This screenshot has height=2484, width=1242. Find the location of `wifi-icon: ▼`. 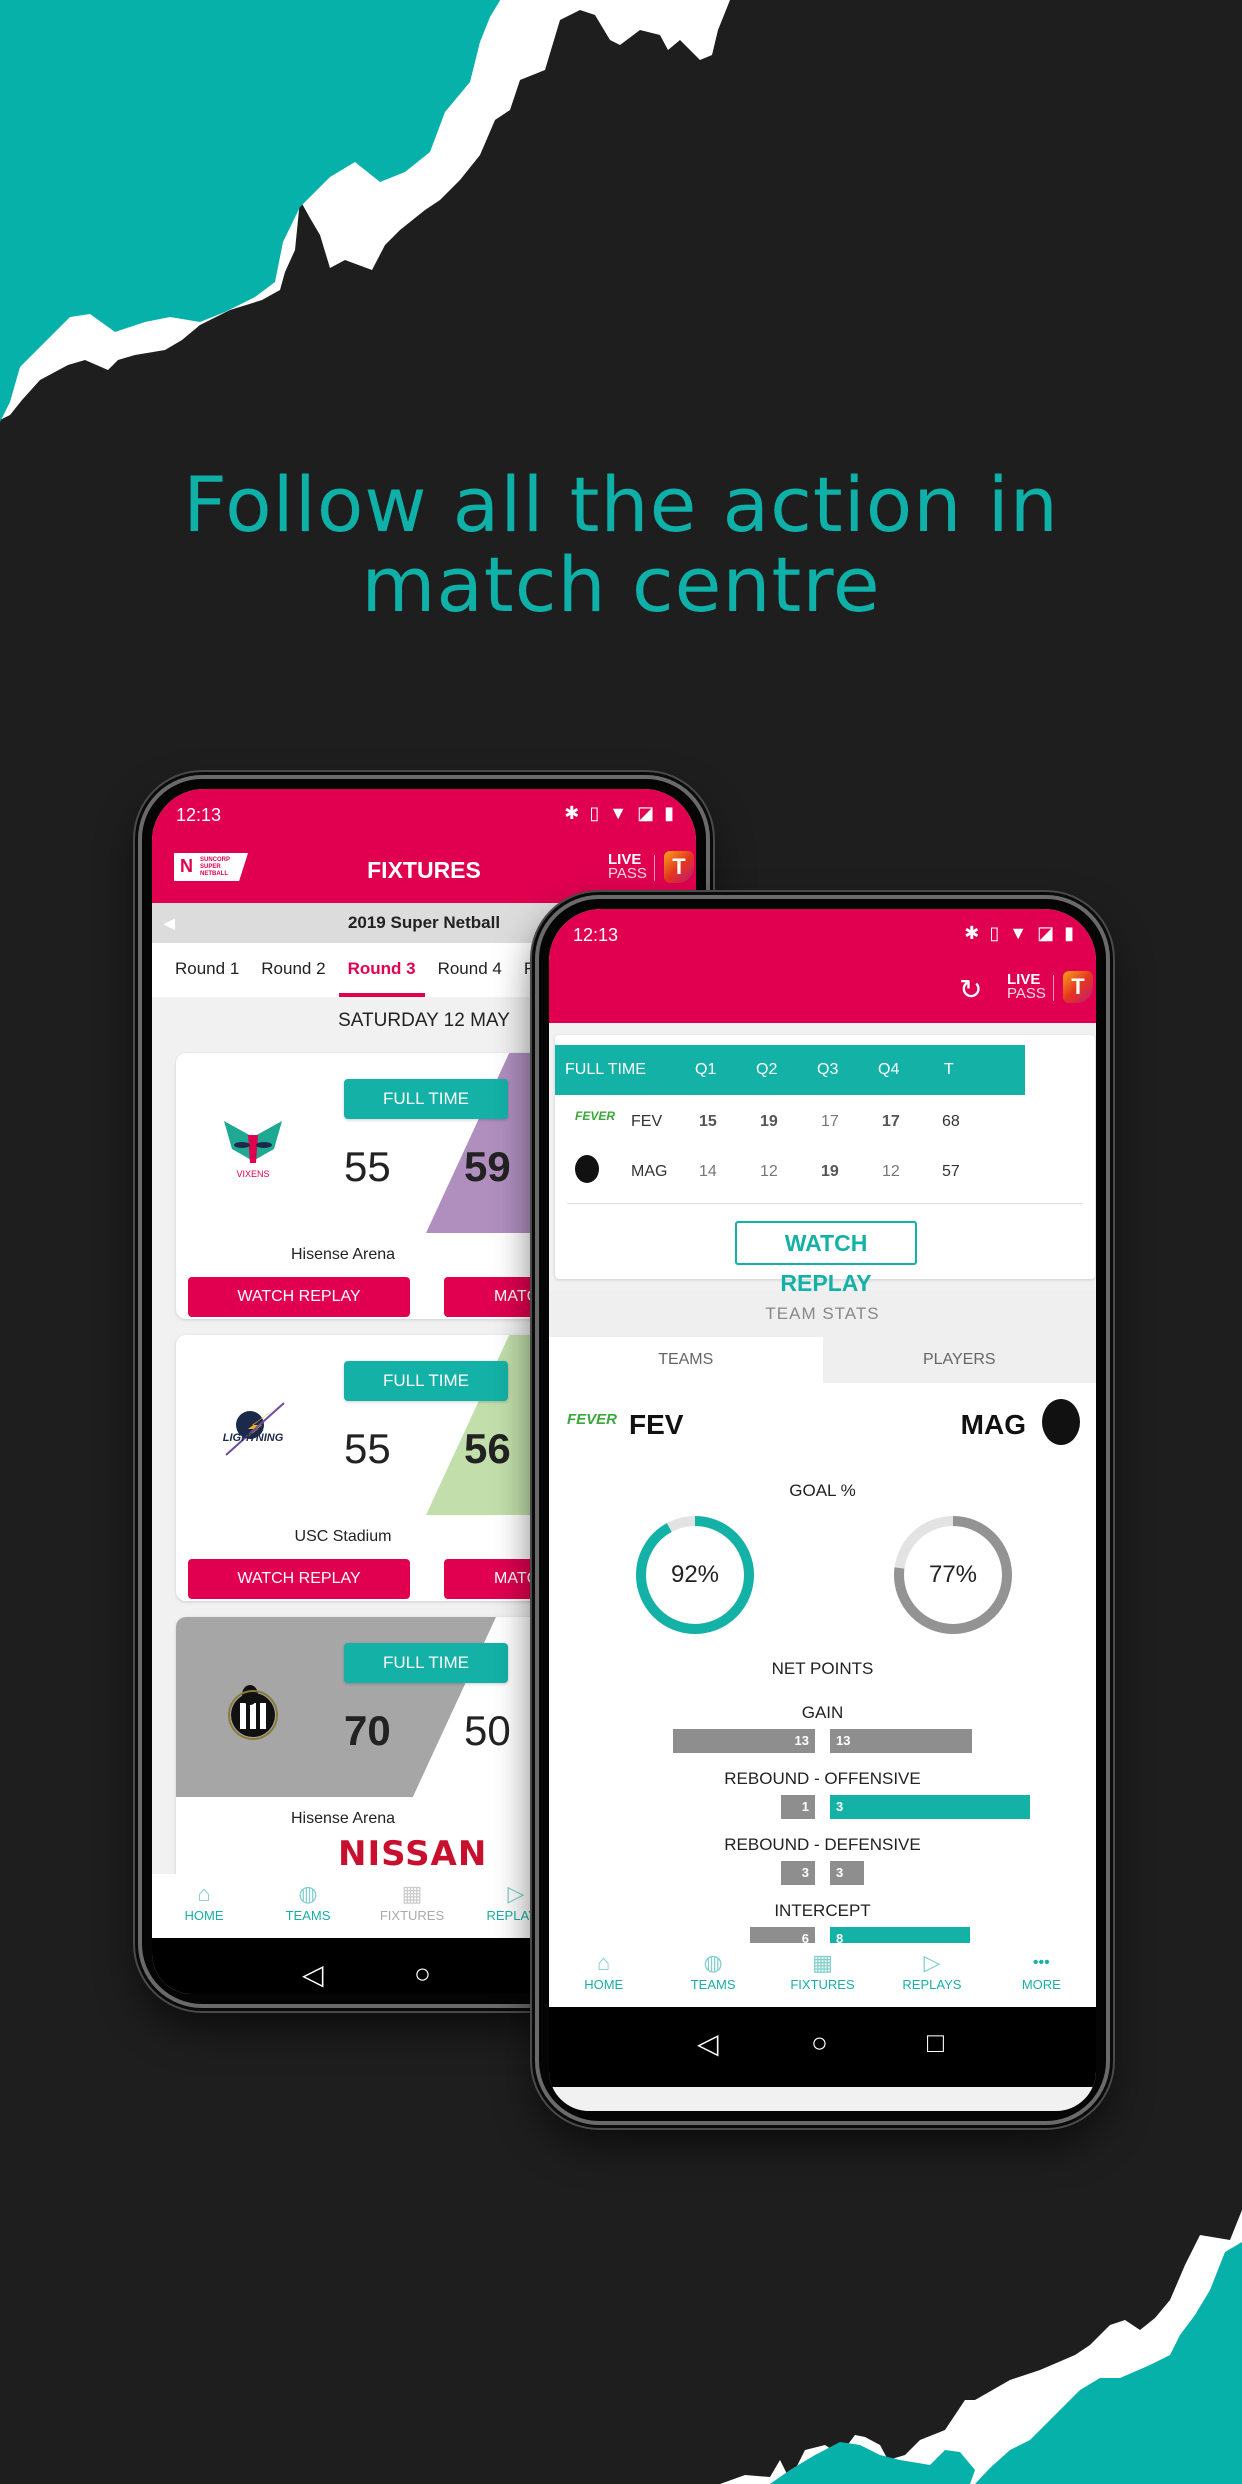

wifi-icon: ▼ is located at coordinates (618, 813).